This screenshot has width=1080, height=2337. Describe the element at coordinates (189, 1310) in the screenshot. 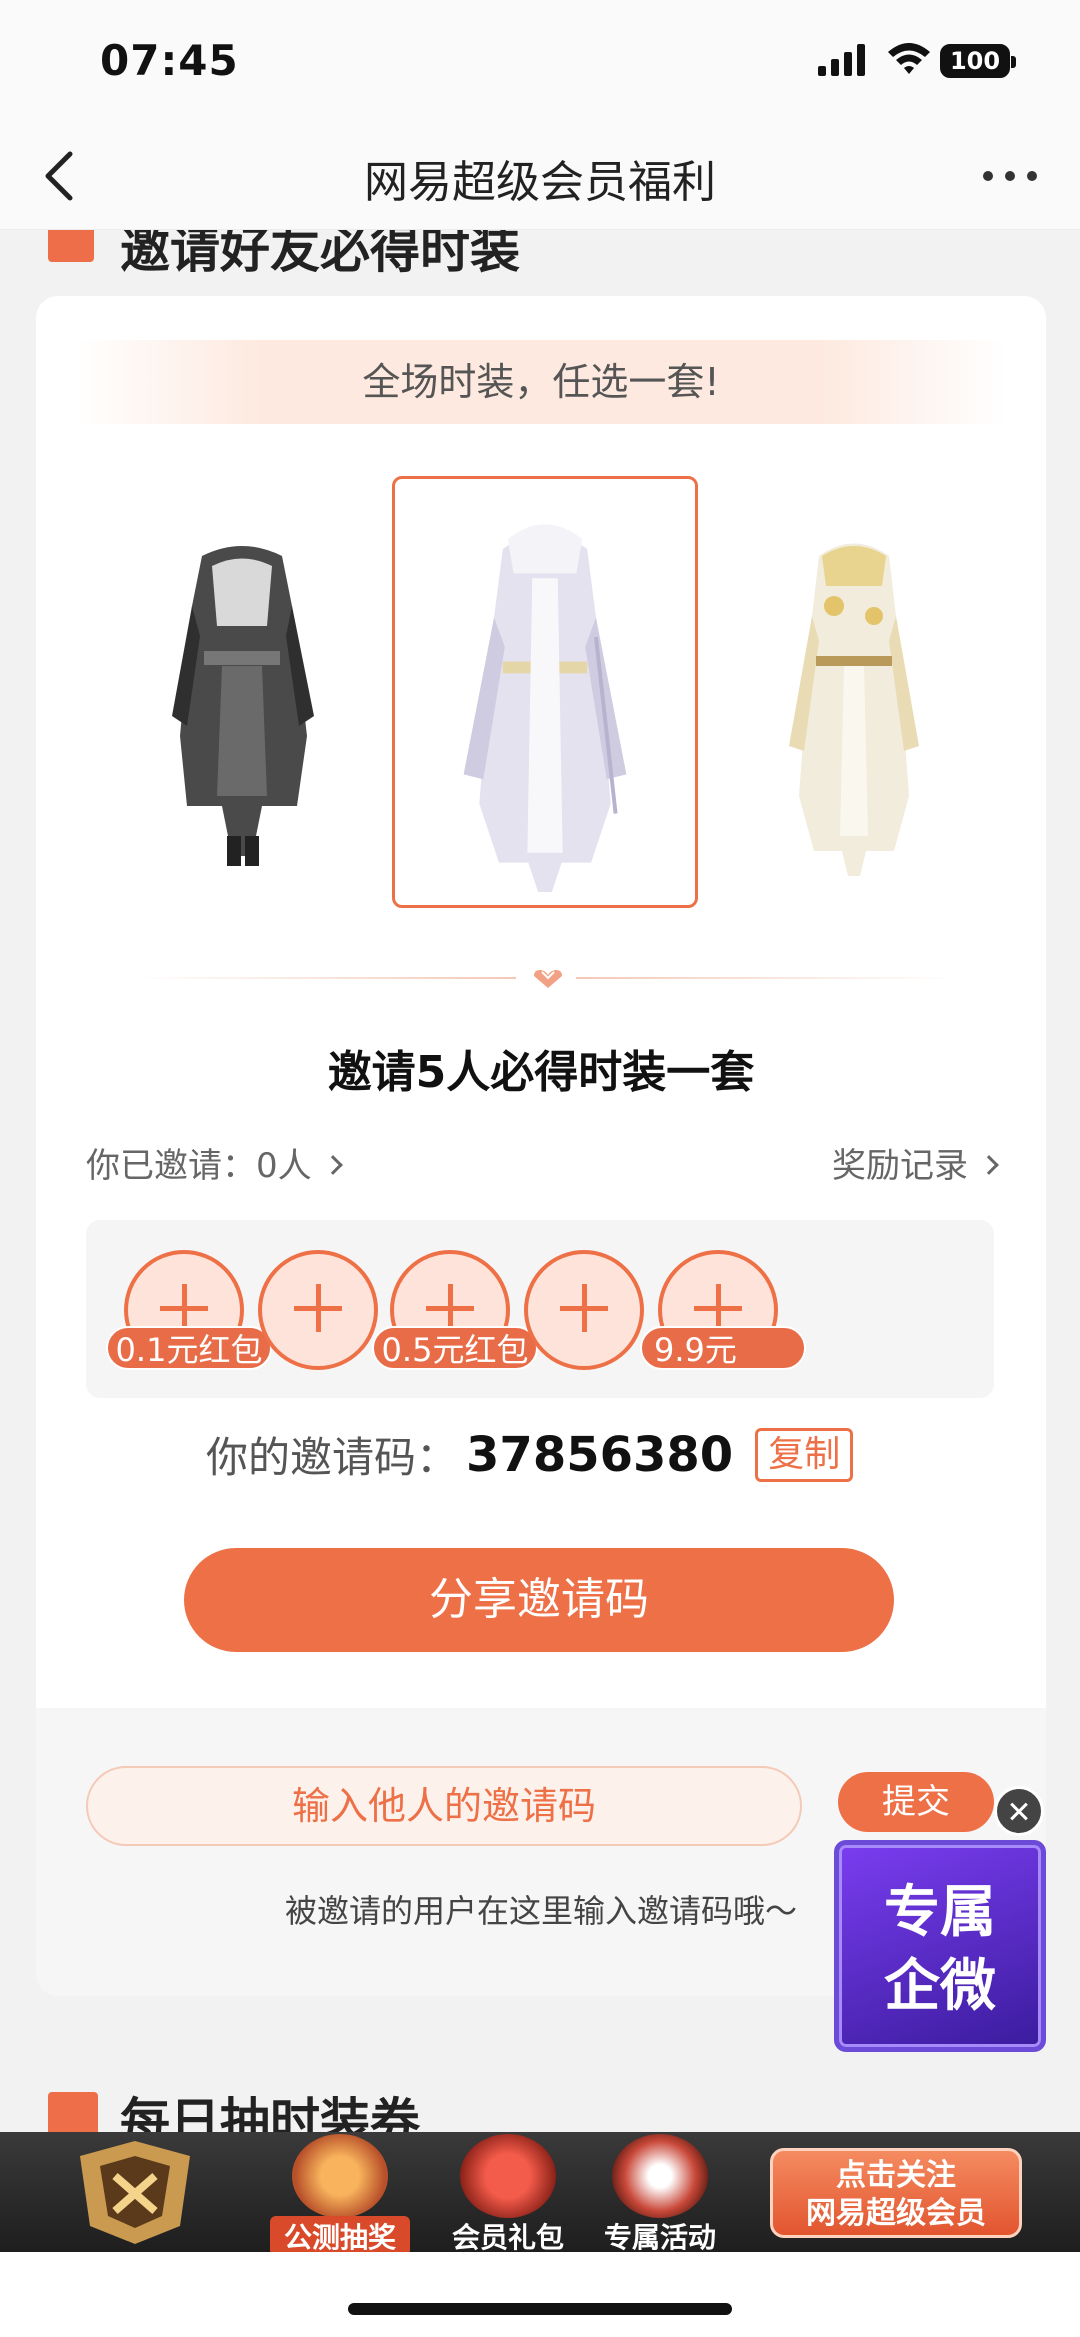

I see `invite-slot-1: 0.1元红包` at that location.